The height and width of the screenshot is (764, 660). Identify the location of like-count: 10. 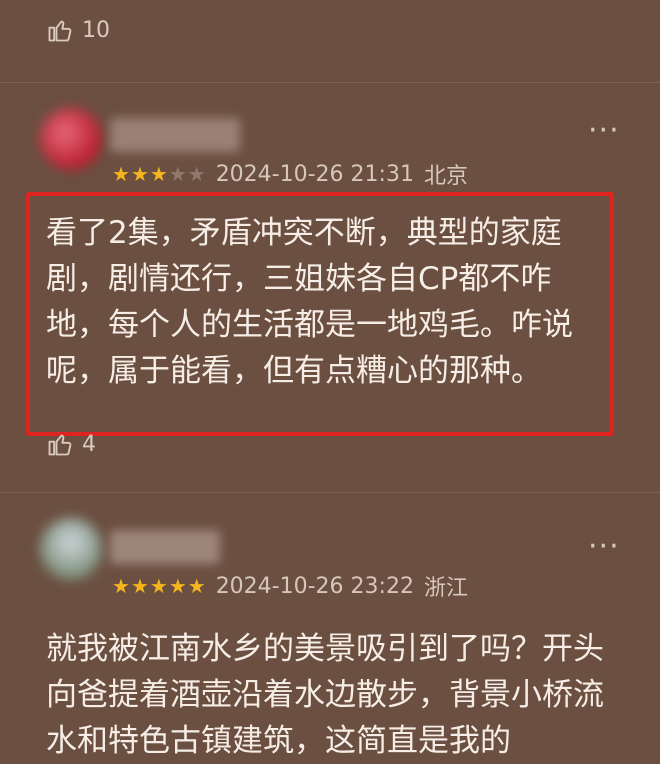
(96, 30).